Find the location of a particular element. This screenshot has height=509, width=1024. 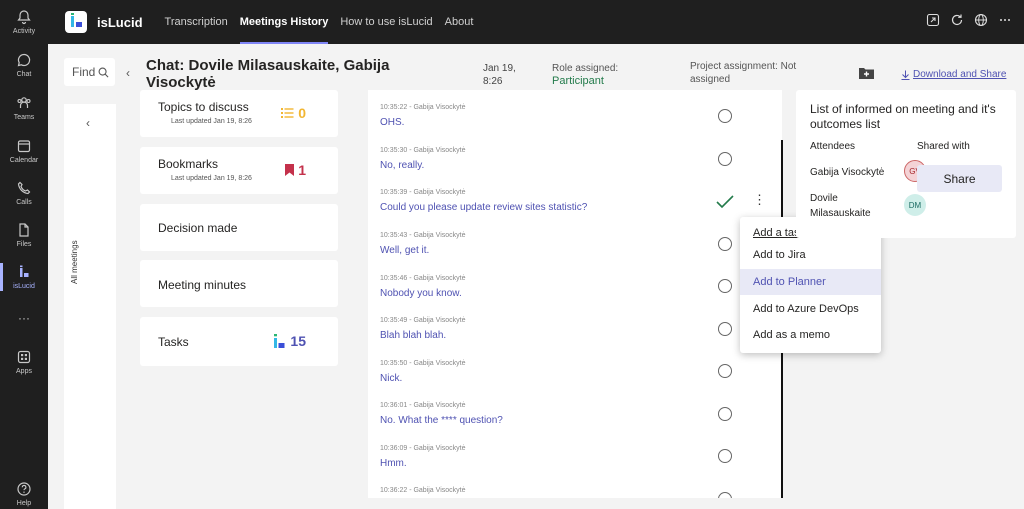

card-bookmarks: Bookmarks Last updated Jan 19, 8:26 1 is located at coordinates (239, 170).